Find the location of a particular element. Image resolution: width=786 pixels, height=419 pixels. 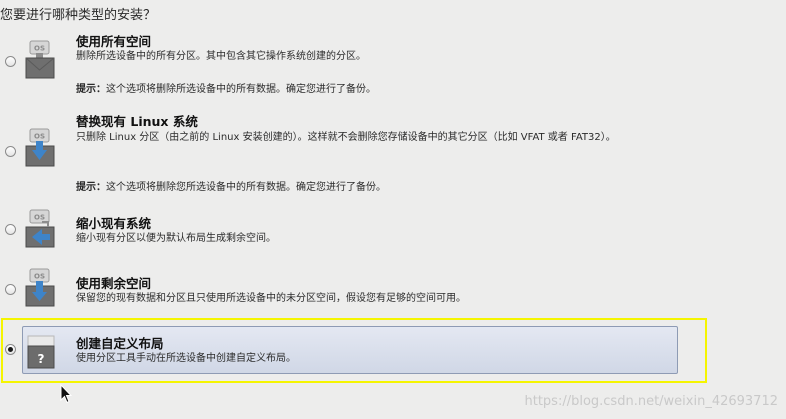

option-hint: 提示：这个选项将删除您所选设备中的所有数据。确定您进行了备份。 is located at coordinates (231, 185).